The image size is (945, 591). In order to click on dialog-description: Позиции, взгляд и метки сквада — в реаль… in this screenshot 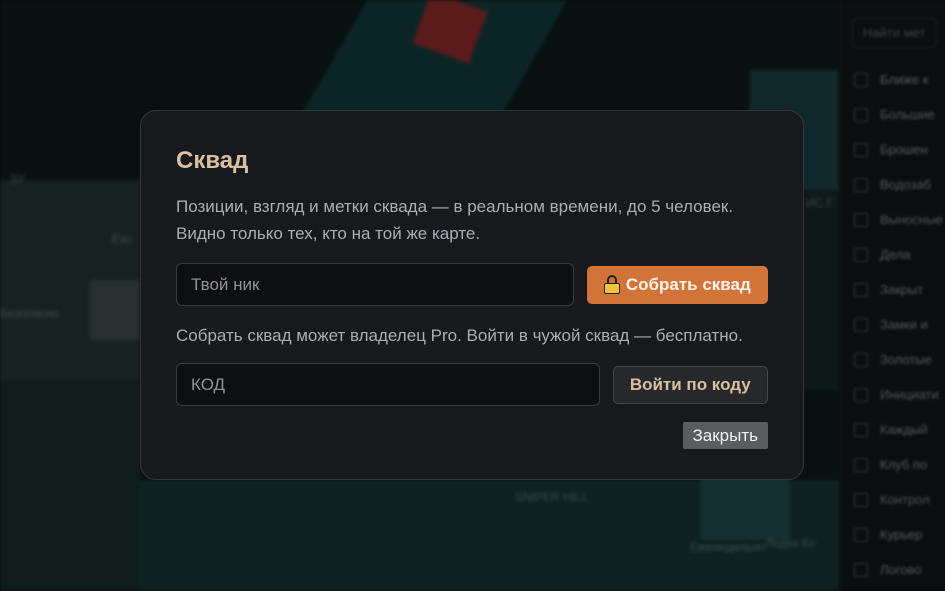, I will do `click(472, 220)`.